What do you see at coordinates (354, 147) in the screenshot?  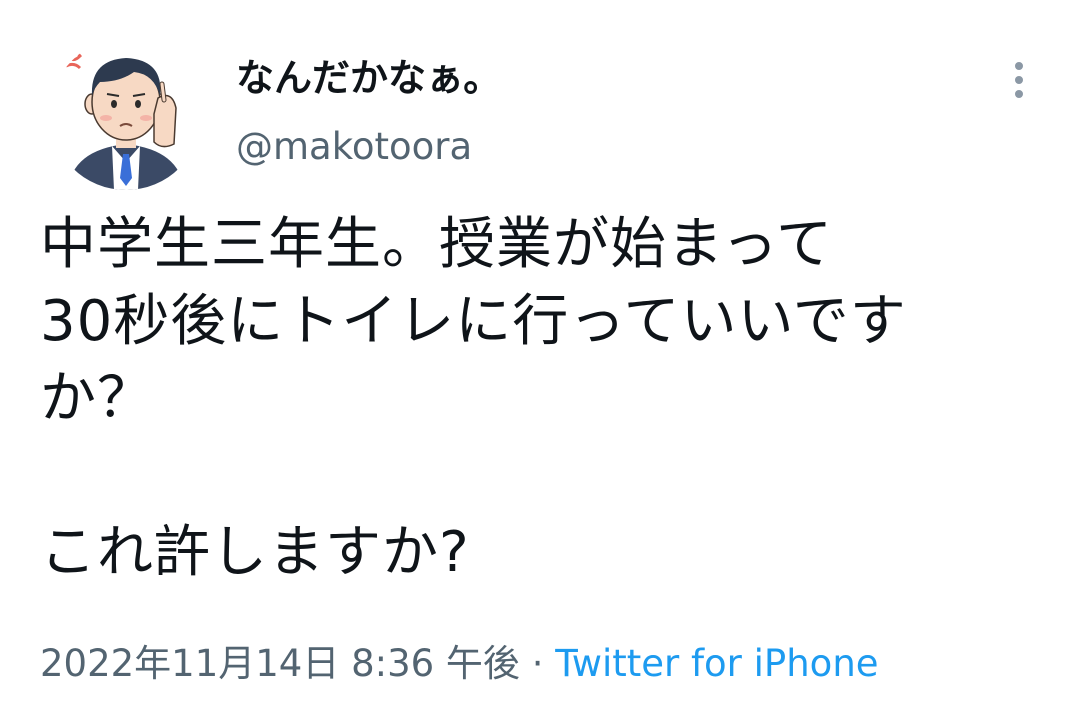 I see `author-handle: @makotoora` at bounding box center [354, 147].